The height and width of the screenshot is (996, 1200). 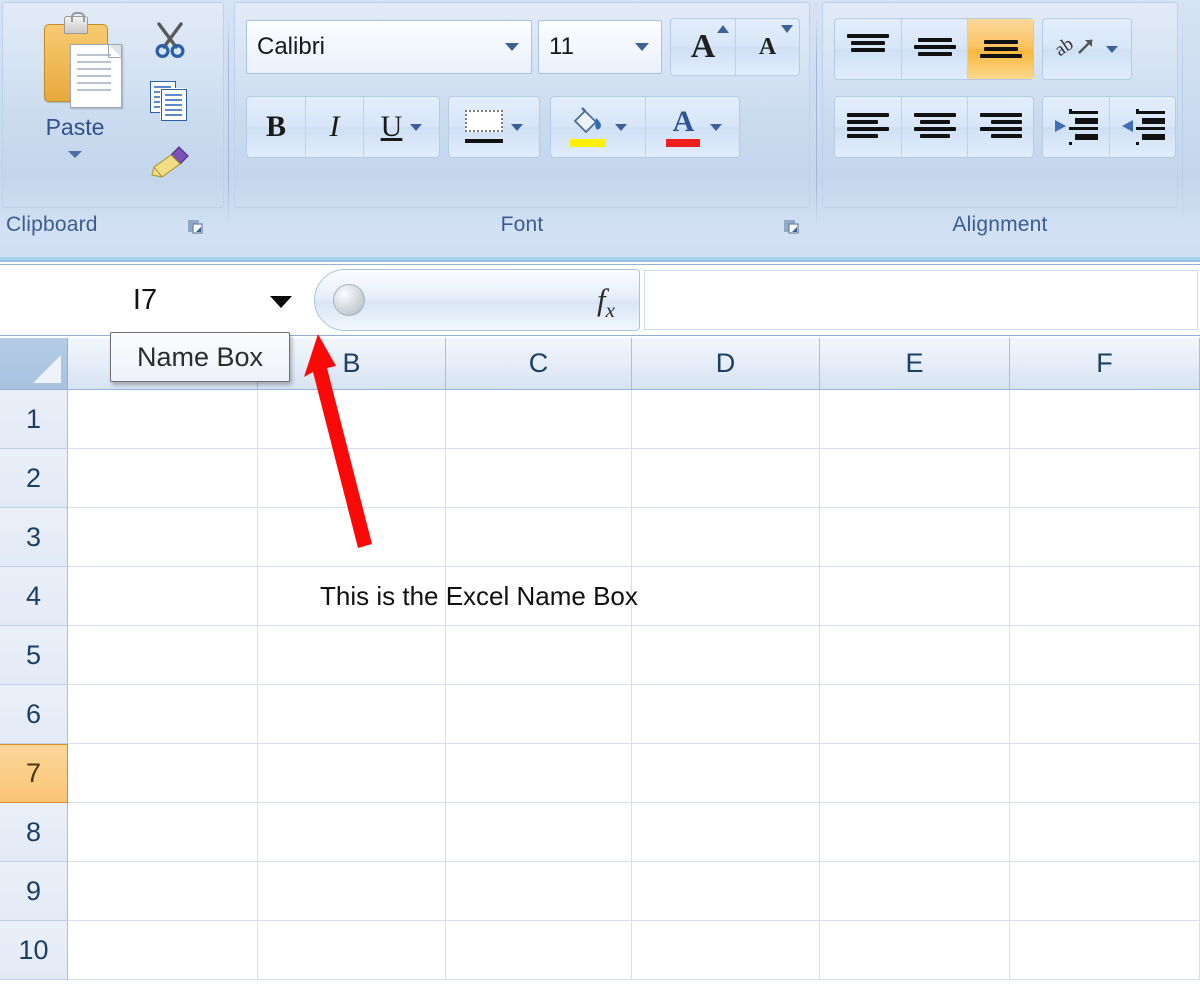 What do you see at coordinates (1105, 832) in the screenshot?
I see `cell-F8` at bounding box center [1105, 832].